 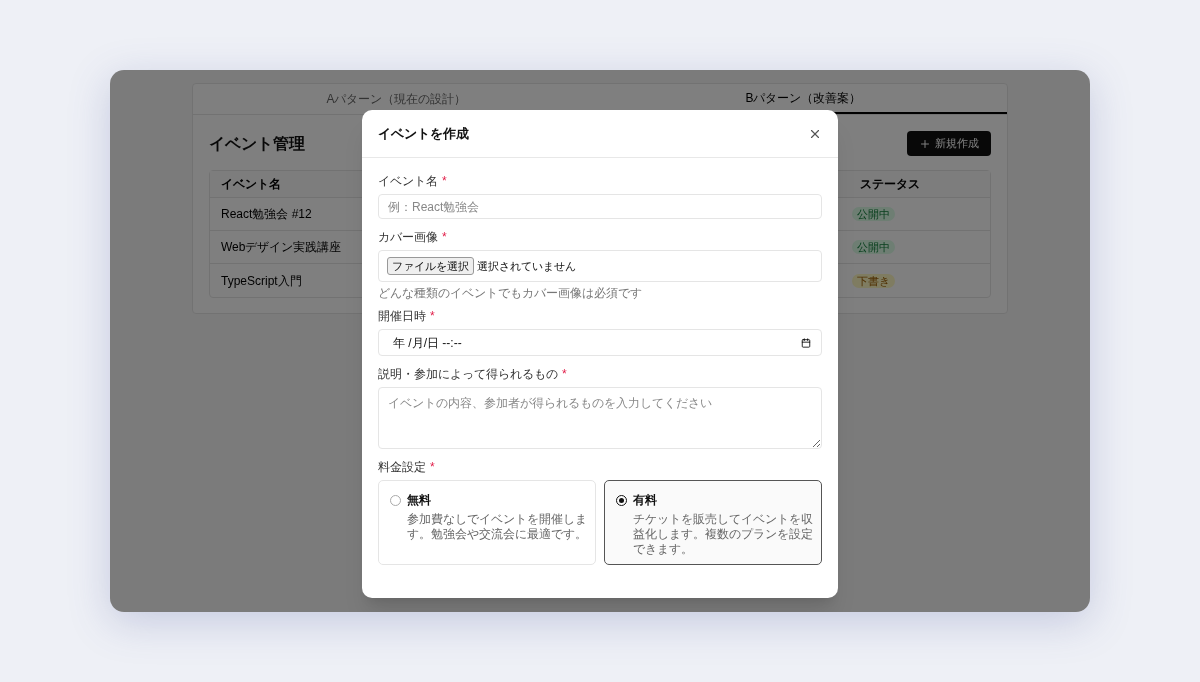 I want to click on choose-file-button: ファイルを選択, so click(x=430, y=266).